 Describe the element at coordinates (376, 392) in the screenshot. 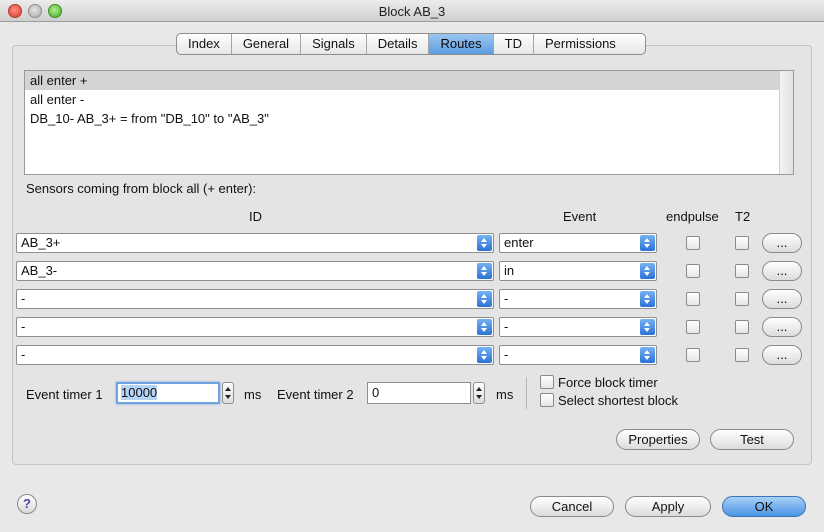

I see `event-timer-2-value: 0` at that location.